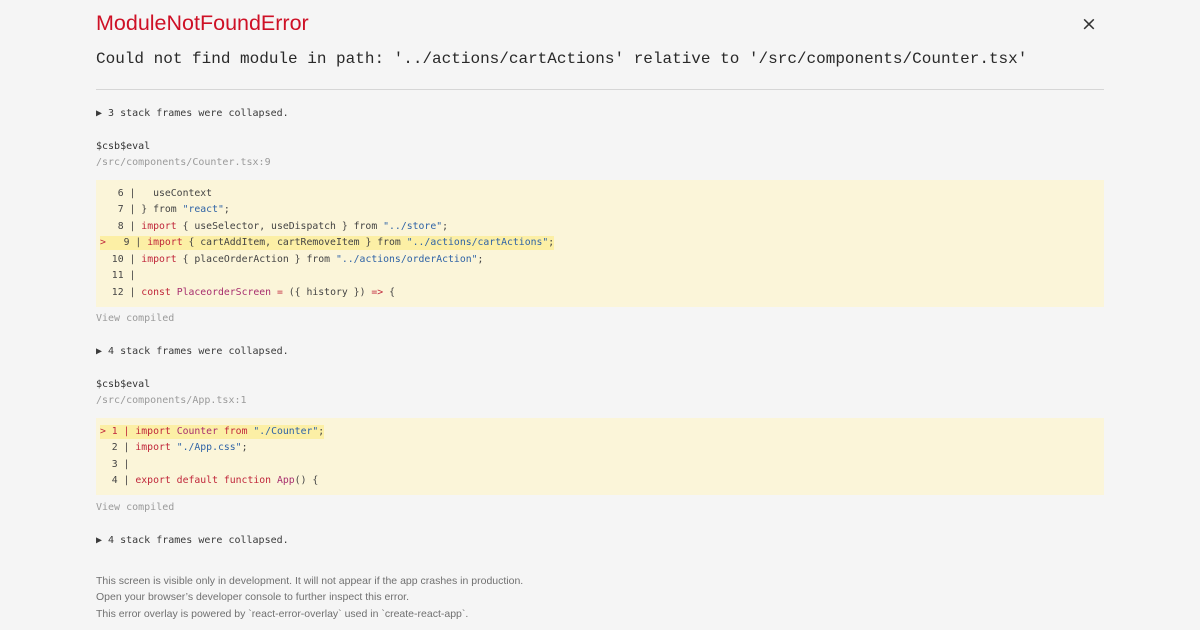 The image size is (1200, 630). Describe the element at coordinates (406, 259) in the screenshot. I see `code-token: "../actions/orderAction"` at that location.